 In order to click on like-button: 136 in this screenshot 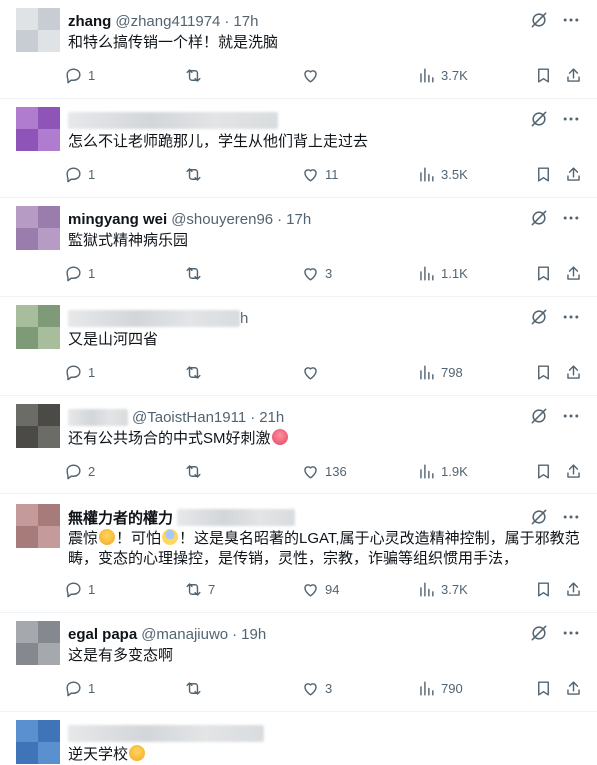, I will do `click(324, 471)`.